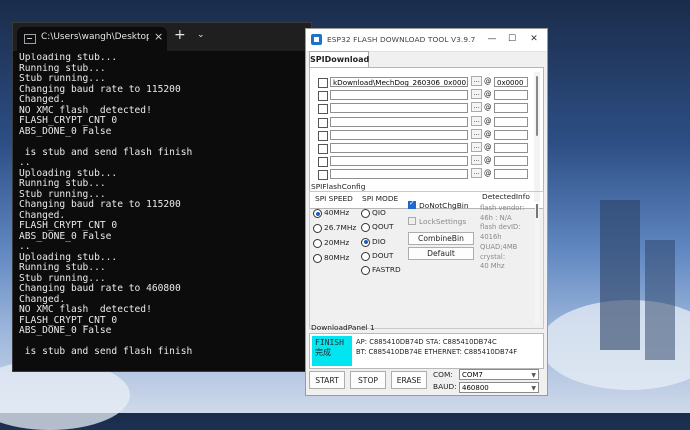 The width and height of the screenshot is (690, 430). I want to click on spi-speed-label: SPI SPEED, so click(334, 198).